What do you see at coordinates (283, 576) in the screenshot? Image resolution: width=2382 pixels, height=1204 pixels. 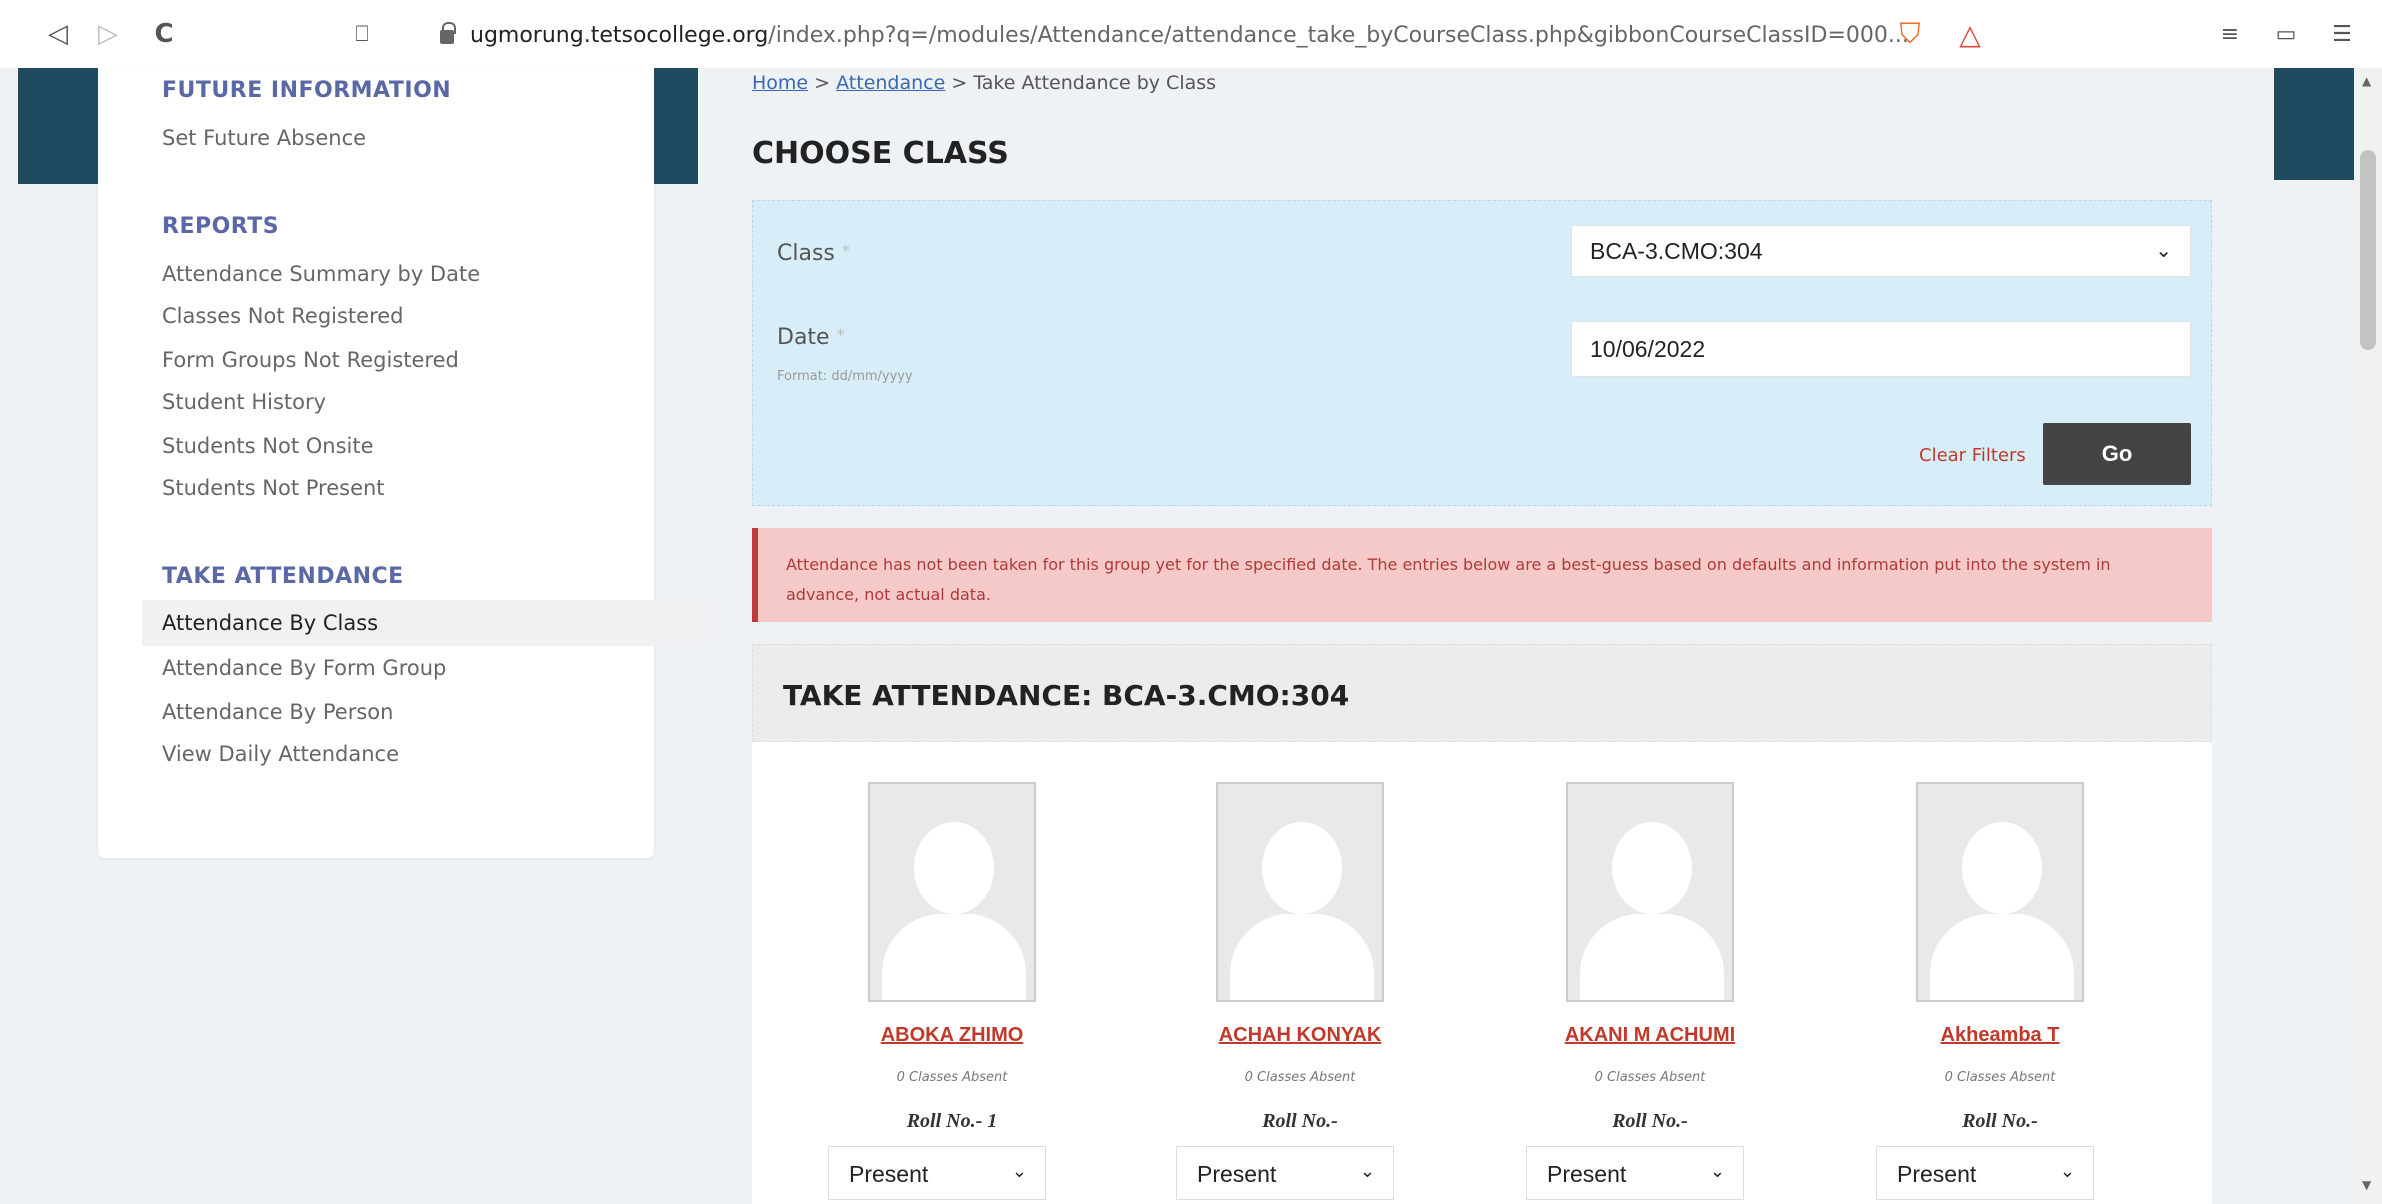 I see `sidebar-heading-take-attendance: TAKE ATTENDANCE` at bounding box center [283, 576].